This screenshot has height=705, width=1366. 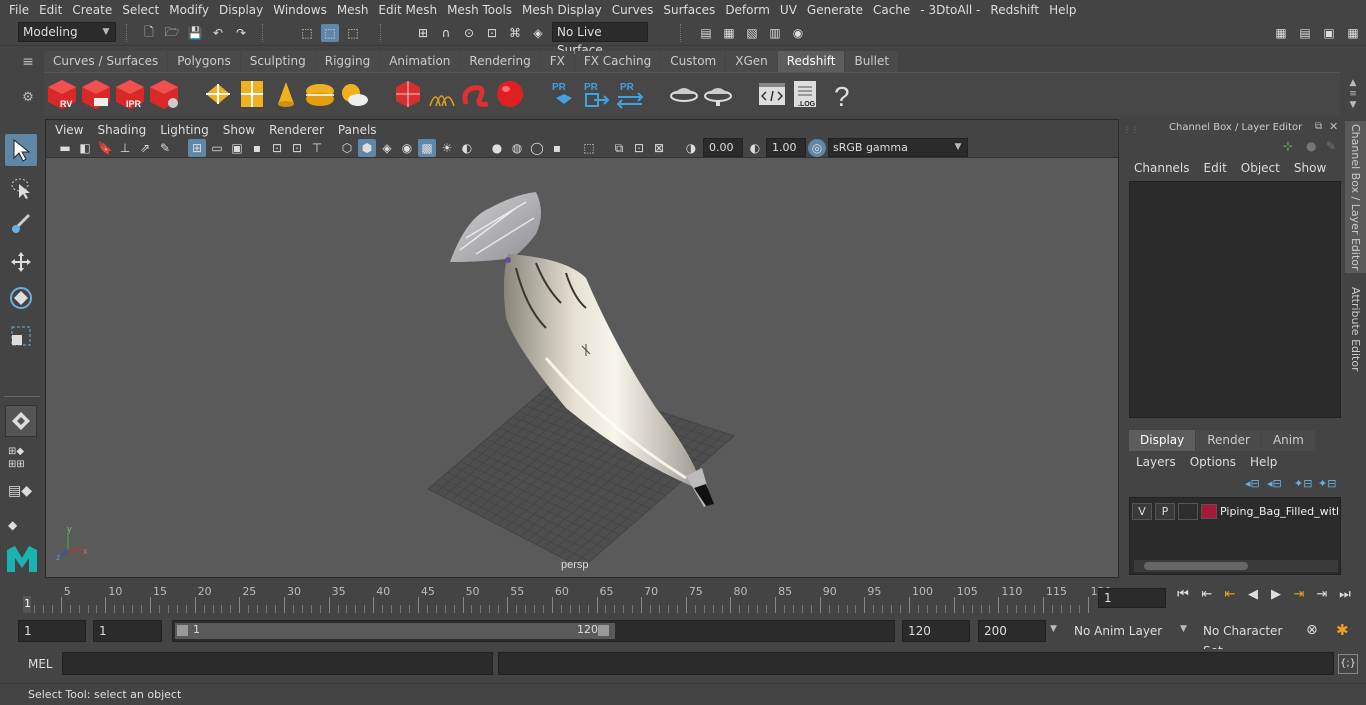 I want to click on menu-select: Select, so click(x=140, y=10).